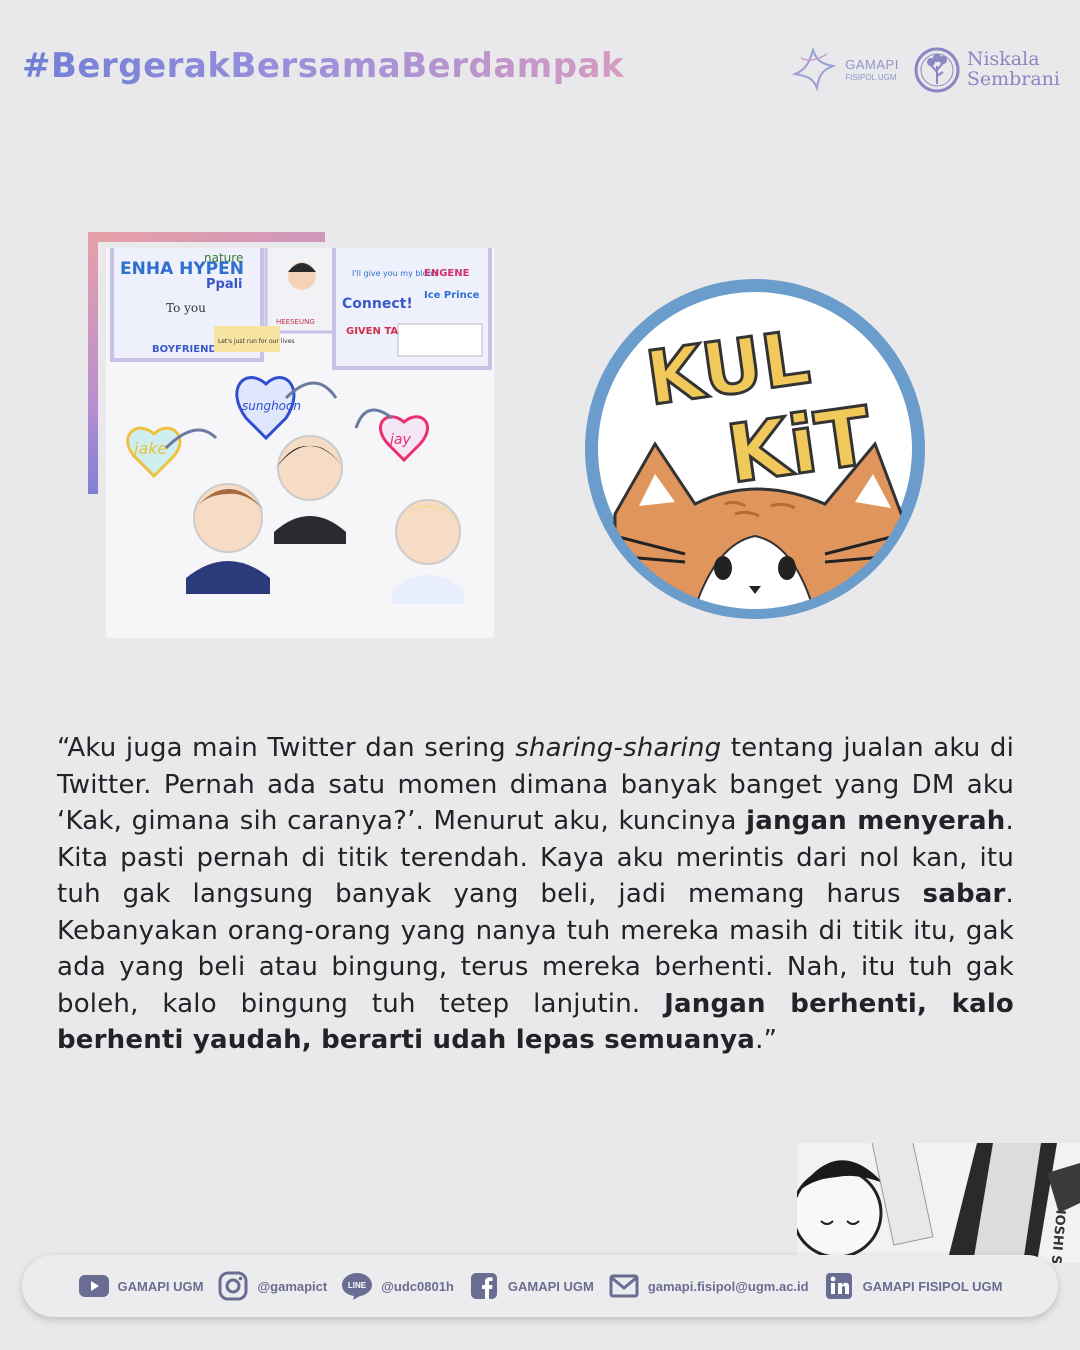 The height and width of the screenshot is (1350, 1080). Describe the element at coordinates (160, 1286) in the screenshot. I see `youtube-label: GAMAPI UGM` at that location.